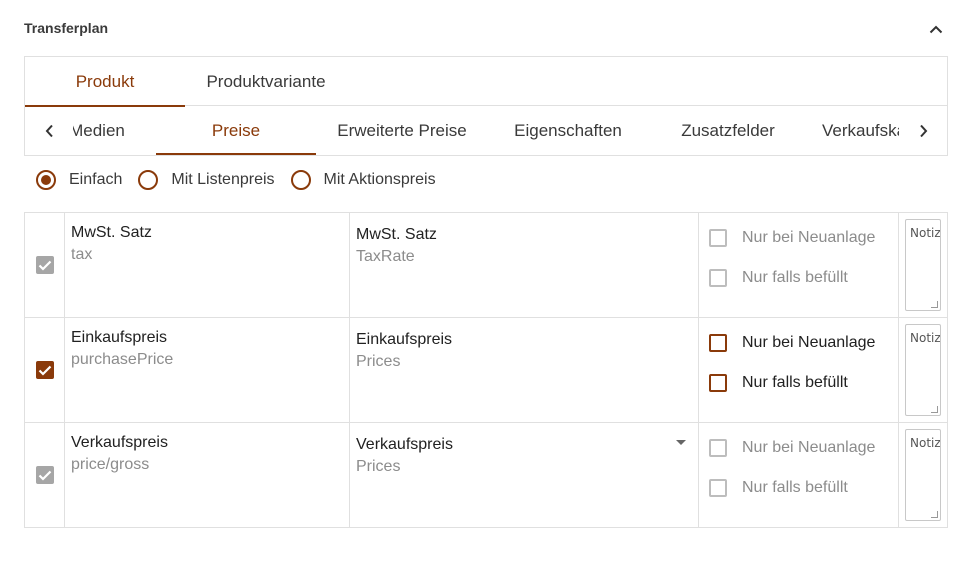 This screenshot has height=564, width=972. What do you see at coordinates (66, 28) in the screenshot?
I see `section-title: Transferplan` at bounding box center [66, 28].